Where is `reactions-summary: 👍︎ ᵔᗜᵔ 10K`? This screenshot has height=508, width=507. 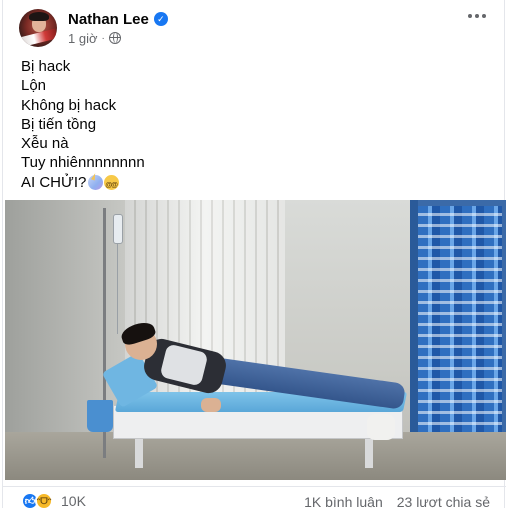
reactions-summary: 👍︎ ᵔᗜᵔ 10K is located at coordinates (53, 500).